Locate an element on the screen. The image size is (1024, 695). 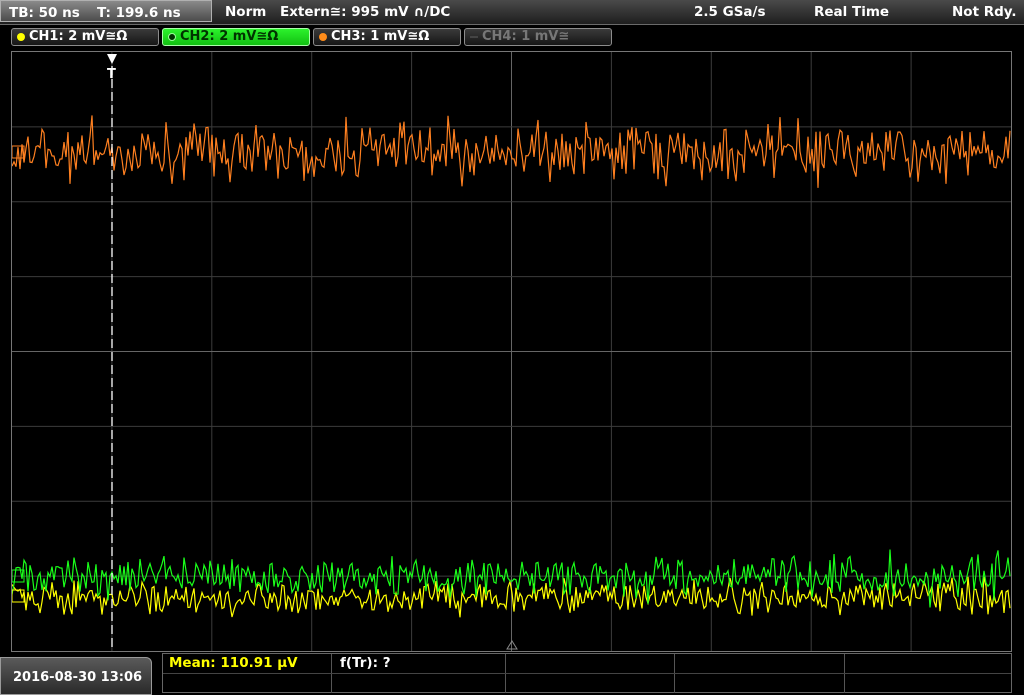
channel-tab-ch1: CH1: 2 mV≅Ω is located at coordinates (85, 37).